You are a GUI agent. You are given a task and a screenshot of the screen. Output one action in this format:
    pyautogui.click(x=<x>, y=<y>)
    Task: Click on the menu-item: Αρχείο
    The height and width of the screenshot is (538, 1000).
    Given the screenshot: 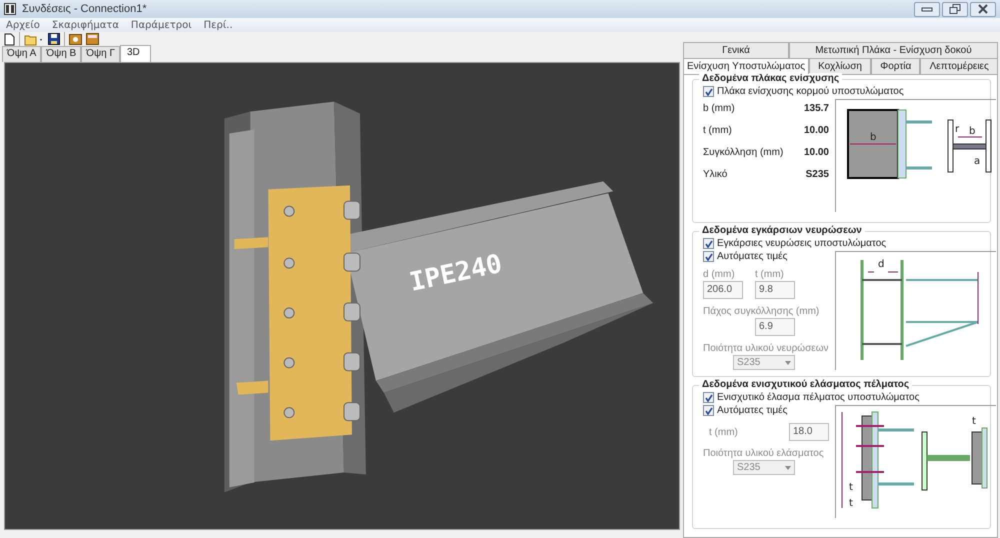 What is the action you would take?
    pyautogui.click(x=23, y=25)
    